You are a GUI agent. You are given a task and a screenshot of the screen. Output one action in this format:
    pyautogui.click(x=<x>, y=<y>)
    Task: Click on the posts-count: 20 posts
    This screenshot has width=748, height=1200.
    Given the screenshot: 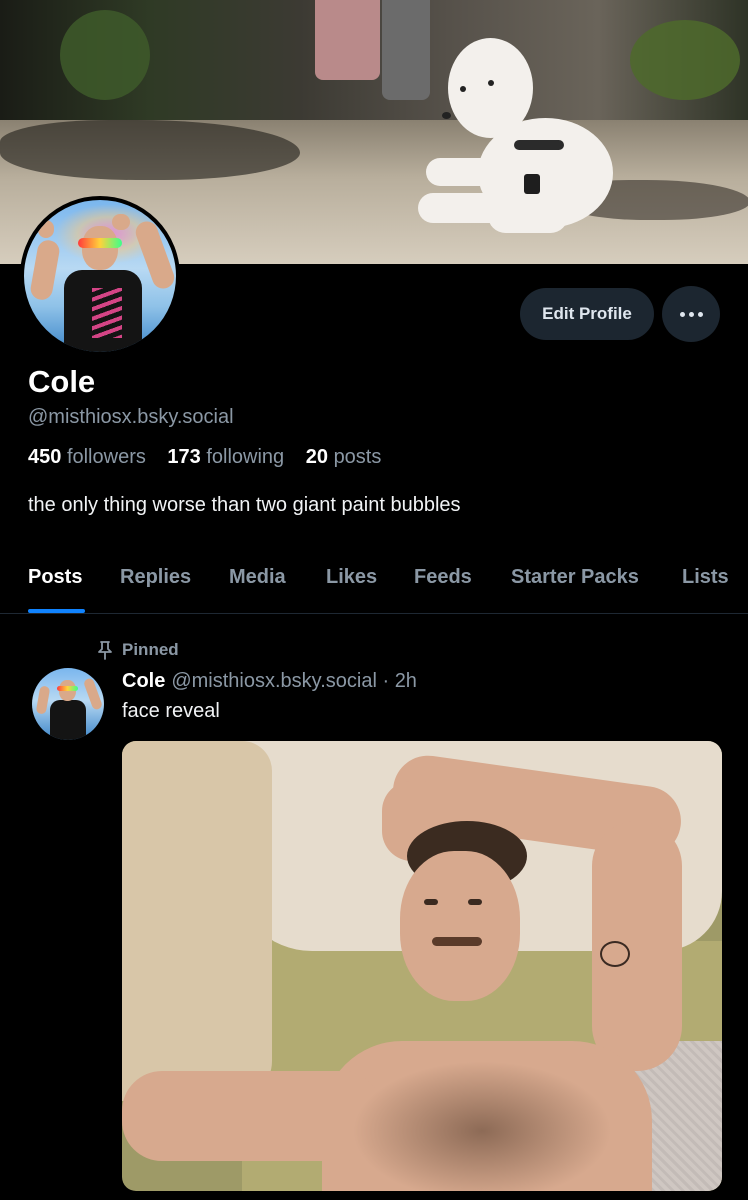 What is the action you would take?
    pyautogui.click(x=343, y=457)
    